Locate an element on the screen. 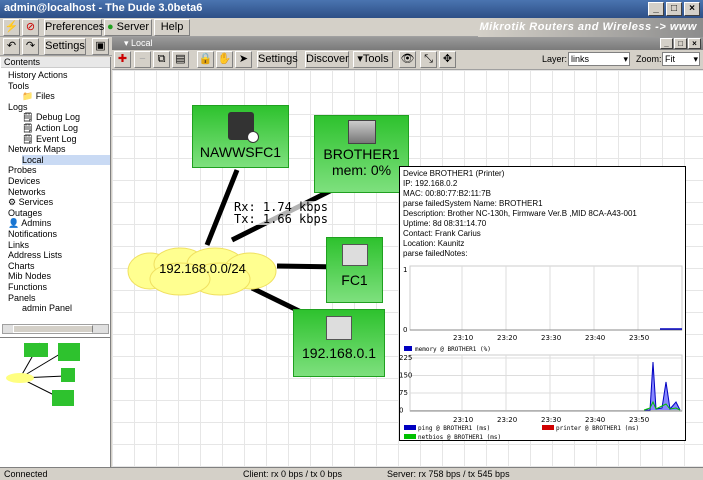 The height and width of the screenshot is (480, 703). x-tick-label: 23:10 is located at coordinates (463, 338).